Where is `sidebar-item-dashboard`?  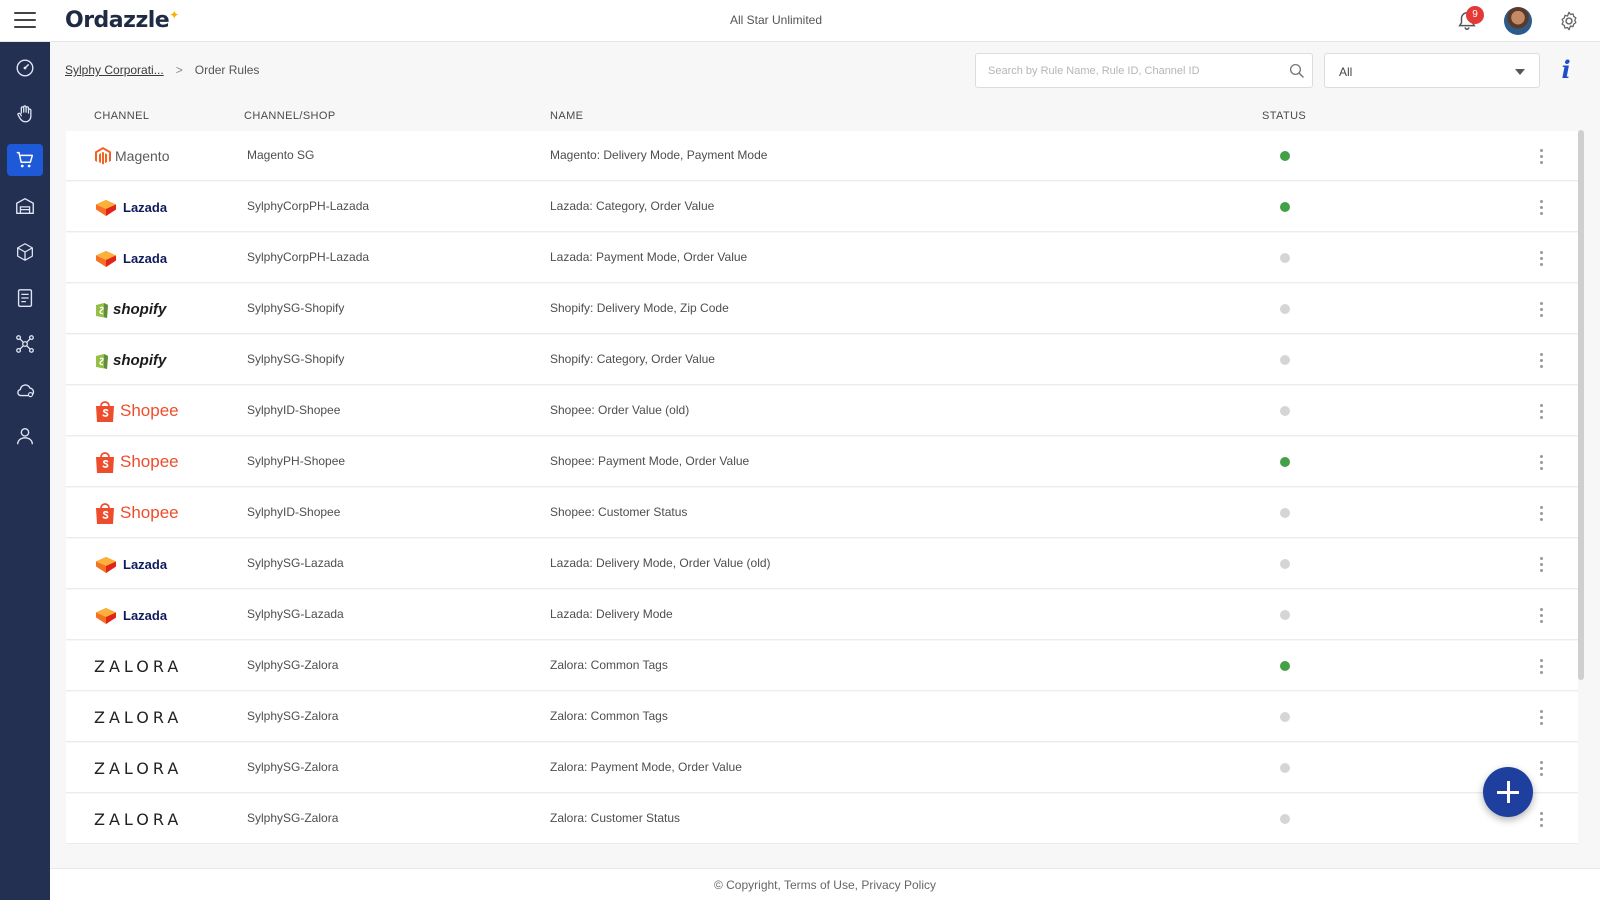 sidebar-item-dashboard is located at coordinates (25, 68).